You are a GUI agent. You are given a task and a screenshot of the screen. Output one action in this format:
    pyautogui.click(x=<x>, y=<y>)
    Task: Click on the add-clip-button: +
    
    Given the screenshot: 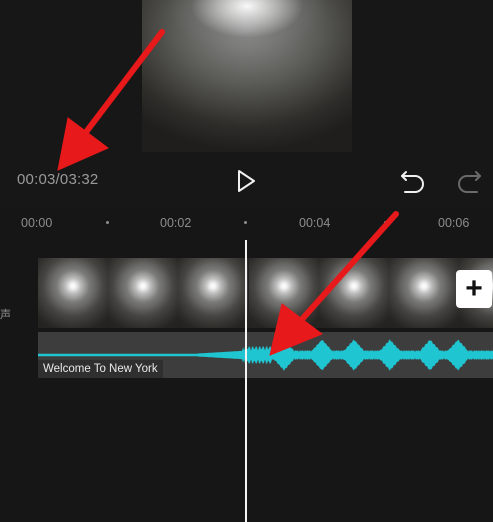 What is the action you would take?
    pyautogui.click(x=474, y=289)
    